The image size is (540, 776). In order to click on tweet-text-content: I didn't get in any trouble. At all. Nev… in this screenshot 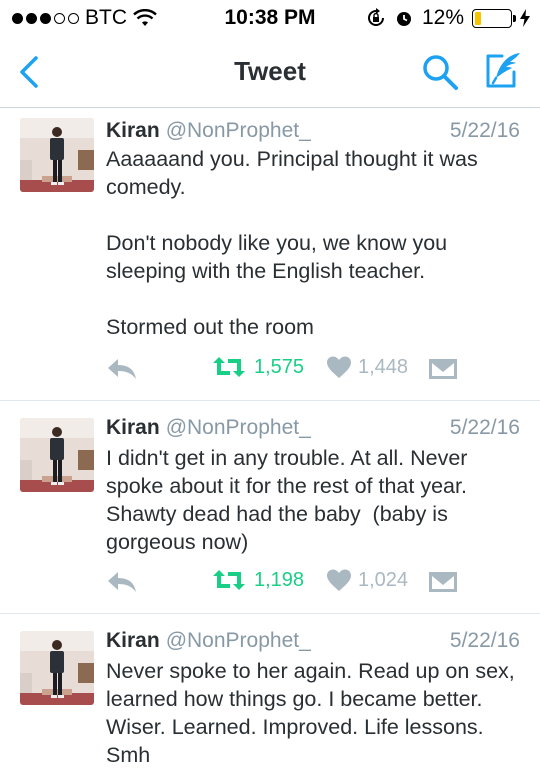, I will do `click(290, 500)`.